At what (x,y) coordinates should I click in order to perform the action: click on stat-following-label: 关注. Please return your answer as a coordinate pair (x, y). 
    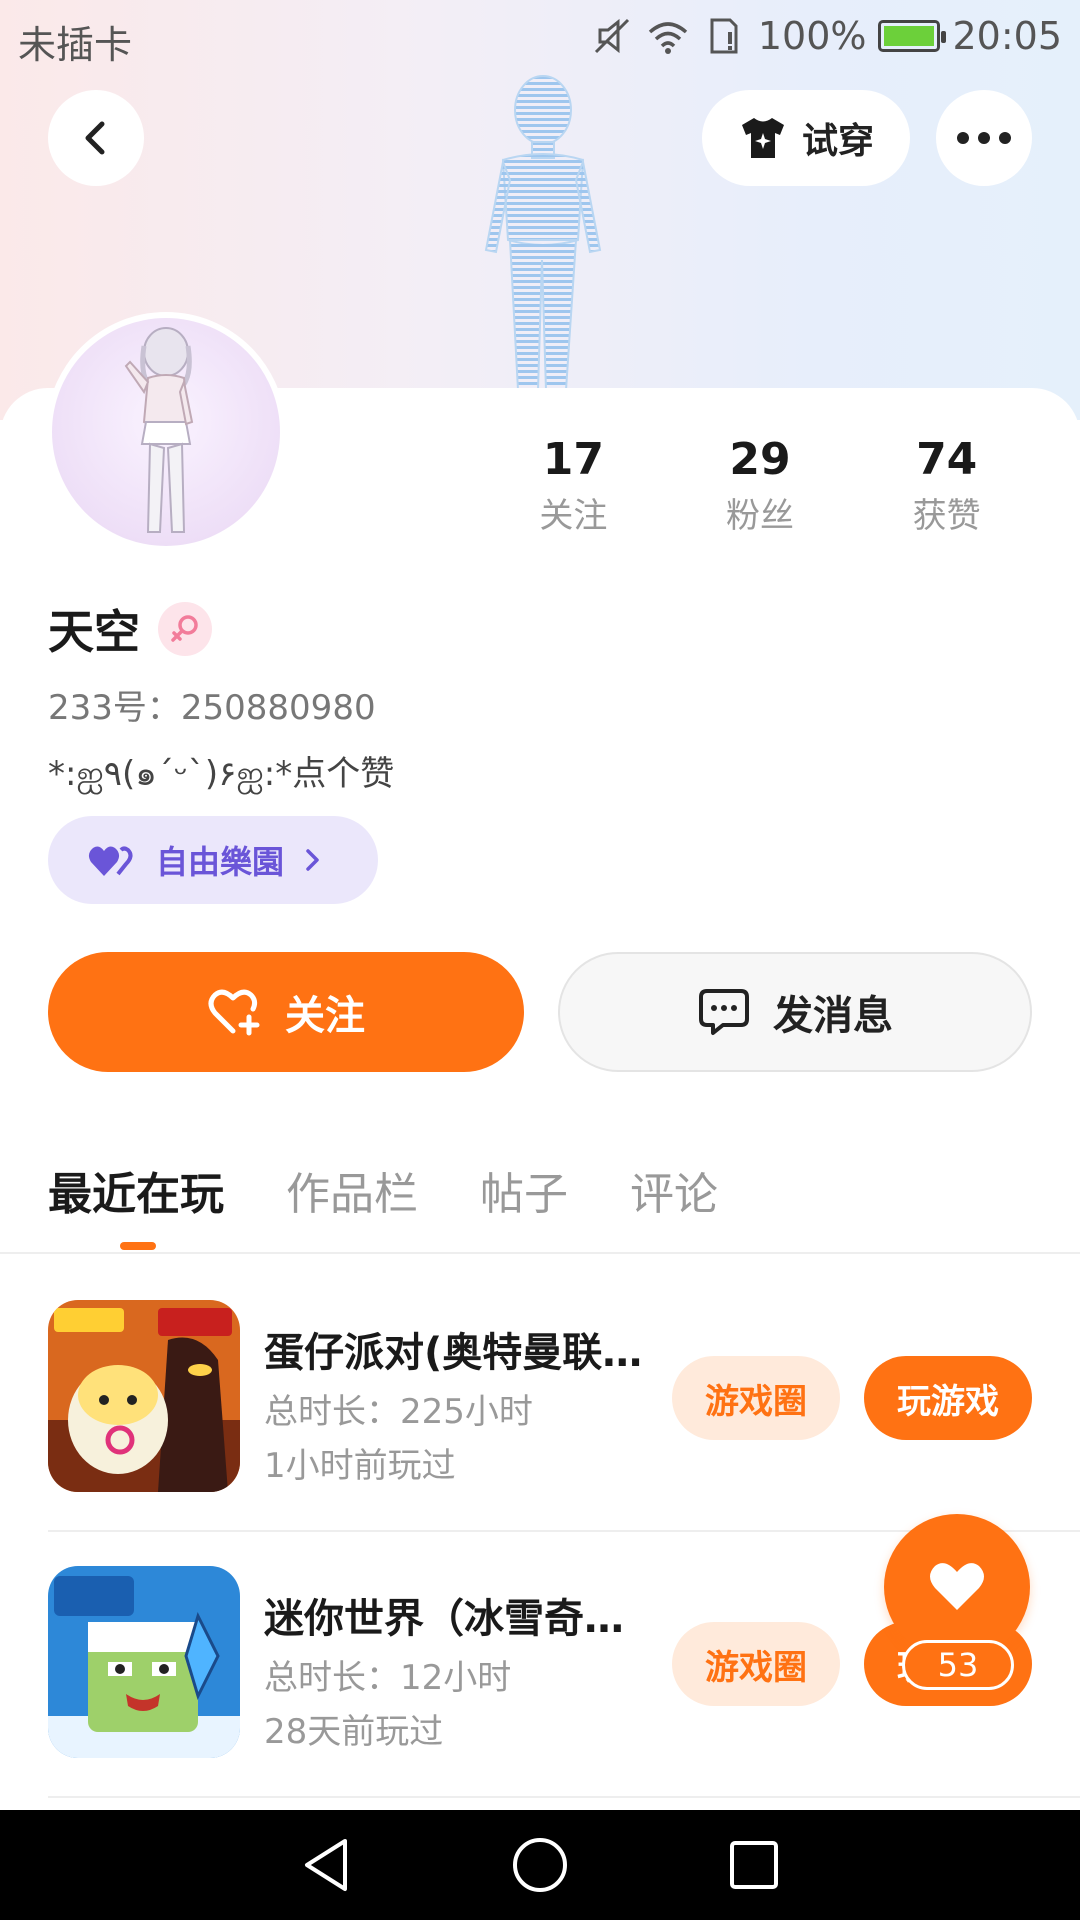
    Looking at the image, I should click on (573, 516).